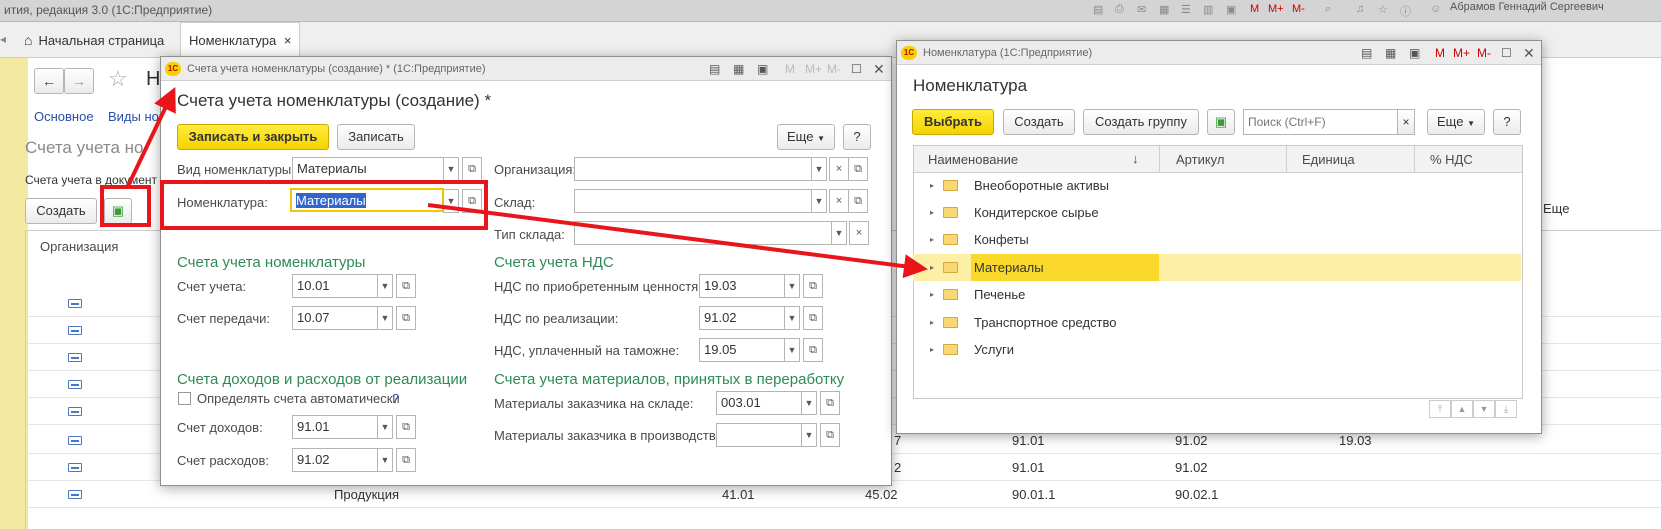  What do you see at coordinates (1451, 159) in the screenshot?
I see `column-vat: % НДС` at bounding box center [1451, 159].